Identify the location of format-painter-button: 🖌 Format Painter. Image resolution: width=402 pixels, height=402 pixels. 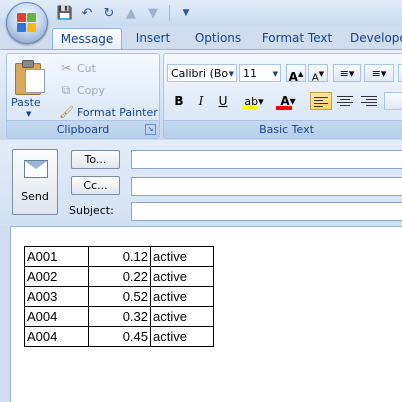
(108, 112).